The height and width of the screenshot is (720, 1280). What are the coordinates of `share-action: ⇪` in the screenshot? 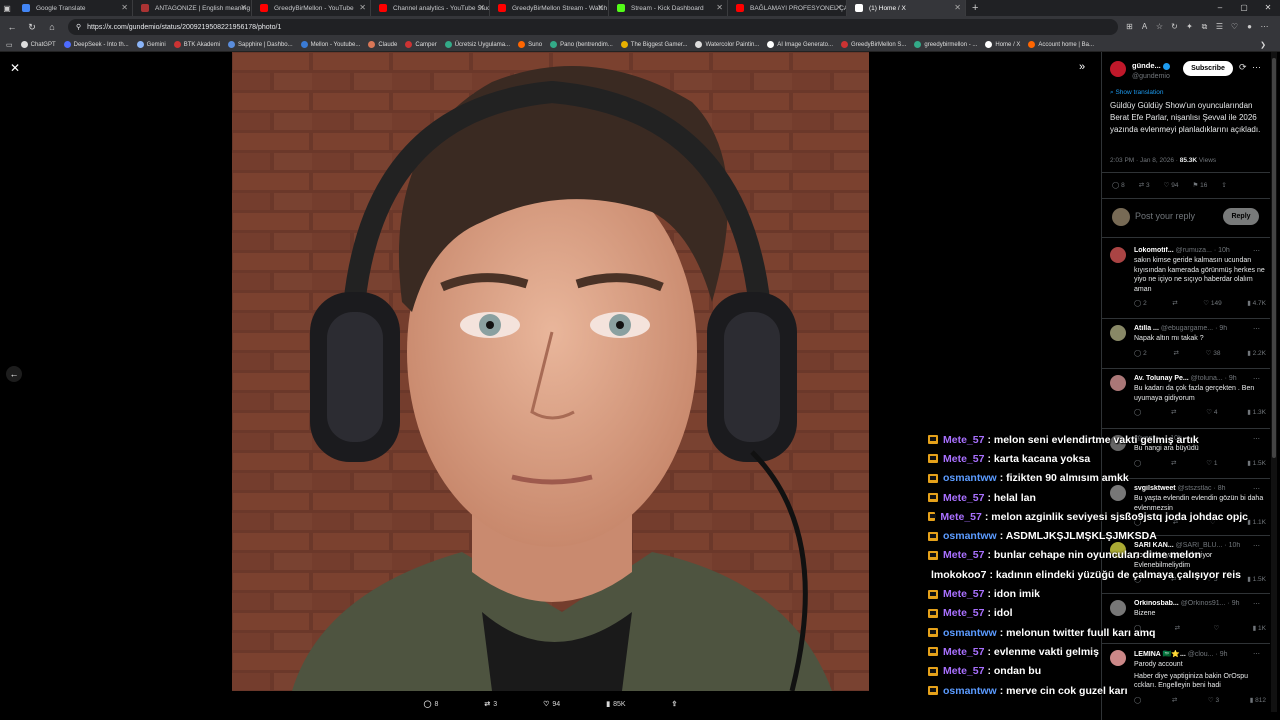 It's located at (675, 704).